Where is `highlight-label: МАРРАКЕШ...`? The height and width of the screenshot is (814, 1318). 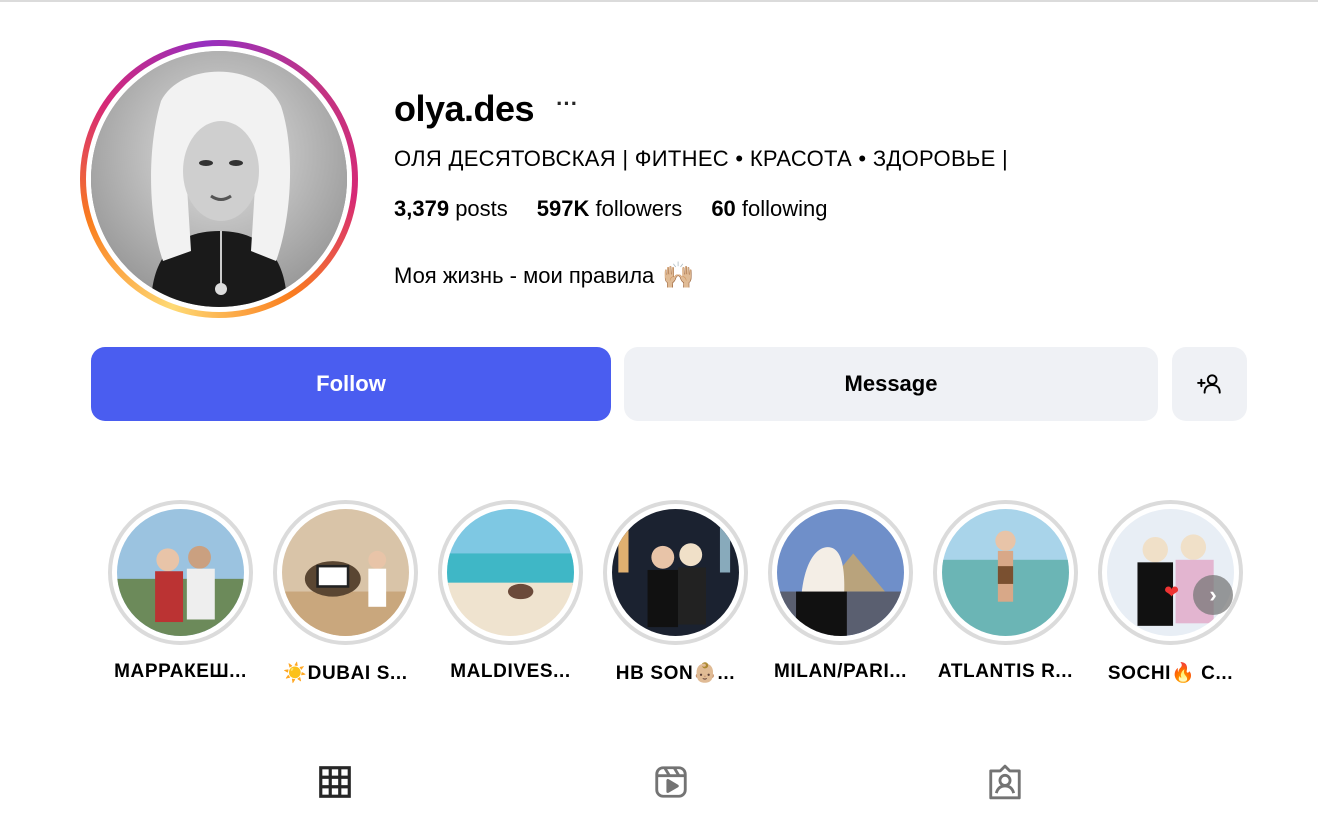
highlight-label: МАРРАКЕШ... is located at coordinates (180, 671).